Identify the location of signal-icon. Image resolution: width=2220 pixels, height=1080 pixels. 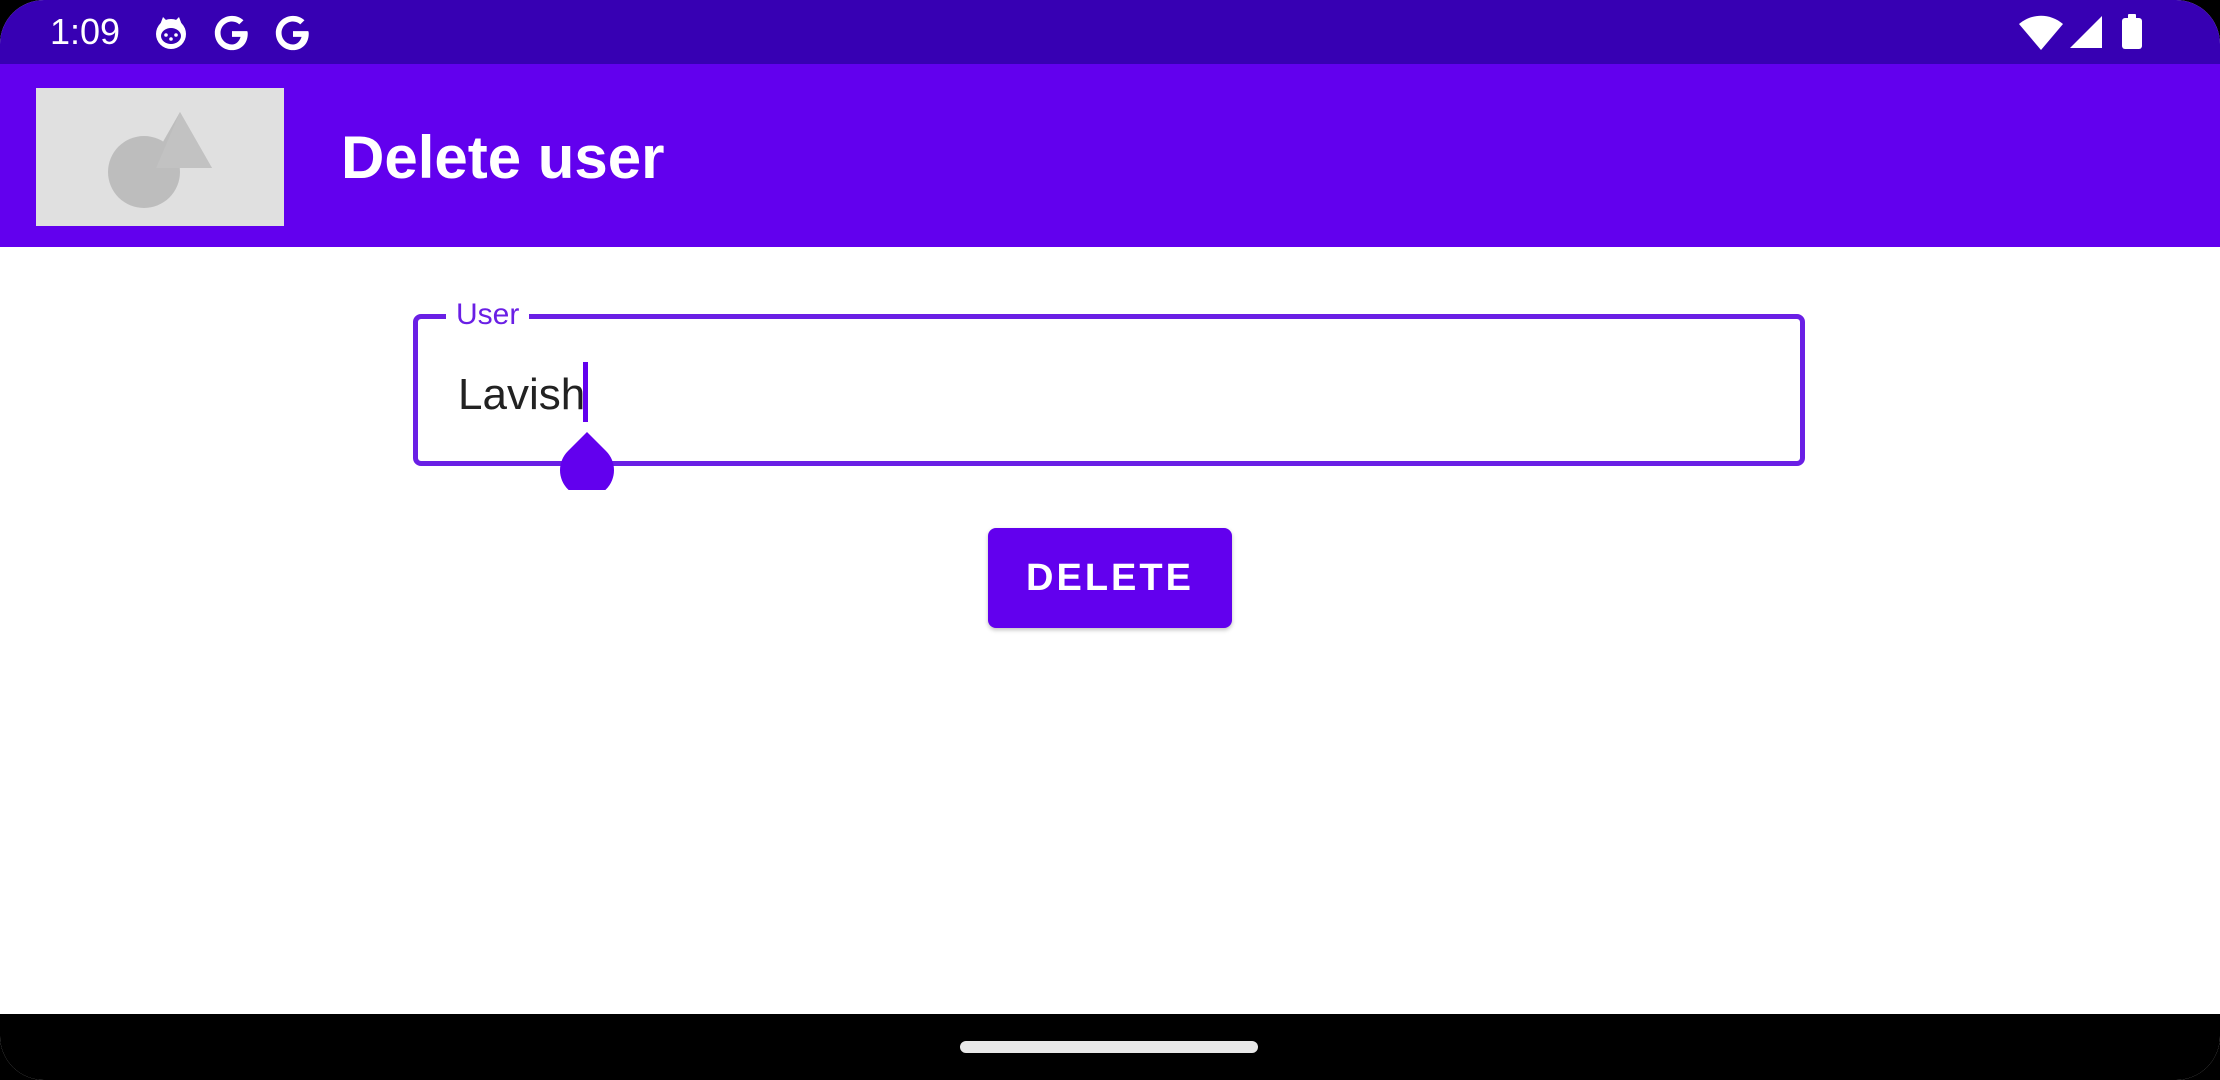
(2086, 32).